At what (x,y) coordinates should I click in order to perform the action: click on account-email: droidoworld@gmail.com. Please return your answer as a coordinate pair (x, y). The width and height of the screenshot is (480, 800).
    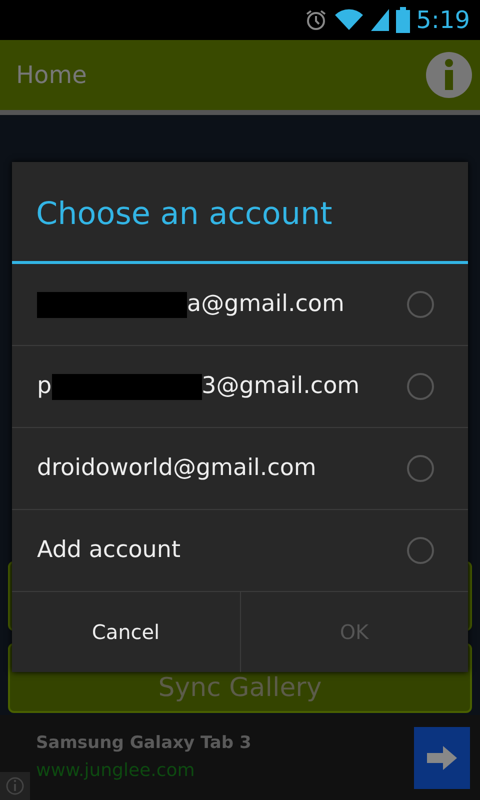
    Looking at the image, I should click on (176, 469).